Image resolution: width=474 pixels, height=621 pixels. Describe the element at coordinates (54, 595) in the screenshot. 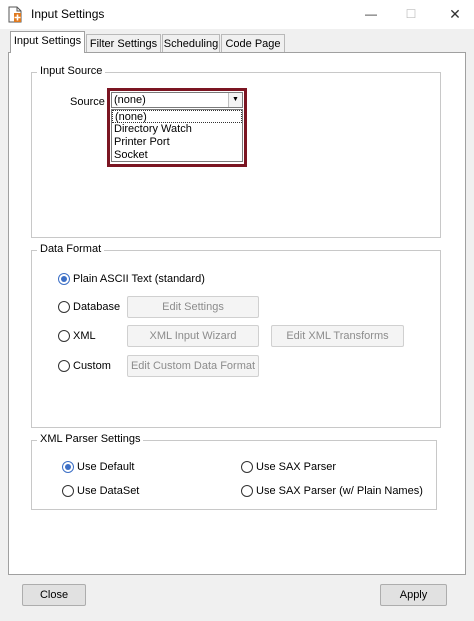

I see `close-button: Close` at that location.